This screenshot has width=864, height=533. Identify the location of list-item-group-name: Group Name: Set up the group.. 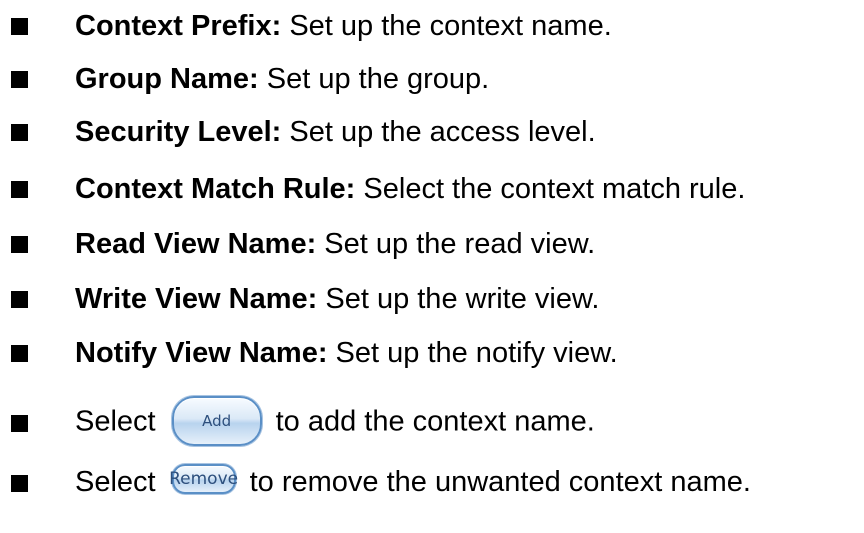
(432, 79).